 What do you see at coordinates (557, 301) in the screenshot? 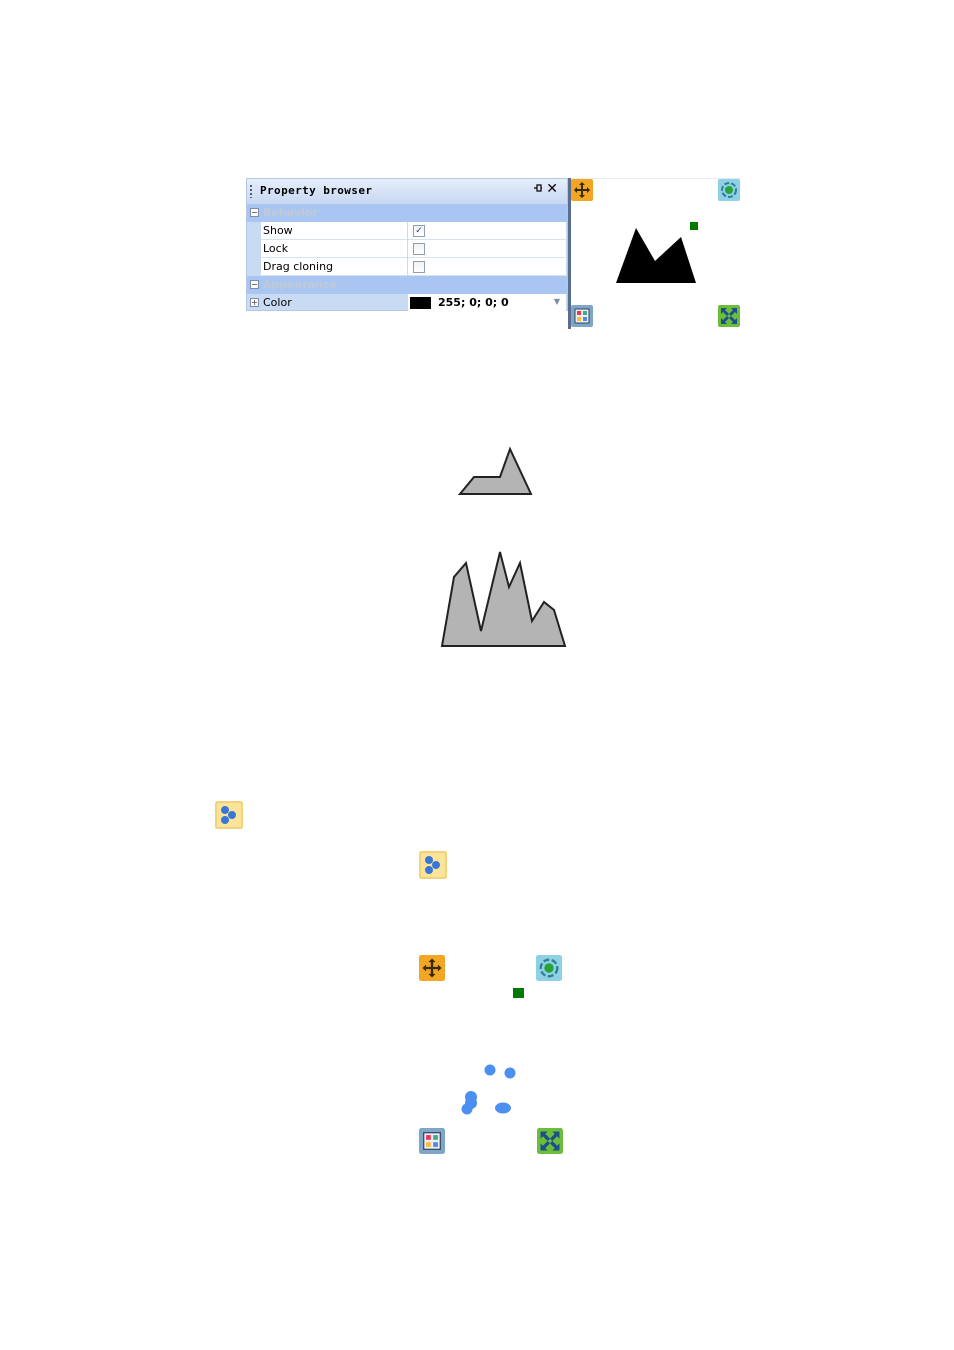
I see `dropdown-arrow-icon: ▼` at bounding box center [557, 301].